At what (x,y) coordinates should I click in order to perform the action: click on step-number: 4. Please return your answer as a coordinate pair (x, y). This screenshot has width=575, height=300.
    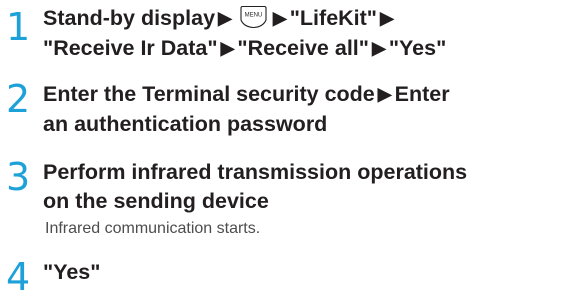
    Looking at the image, I should click on (18, 277).